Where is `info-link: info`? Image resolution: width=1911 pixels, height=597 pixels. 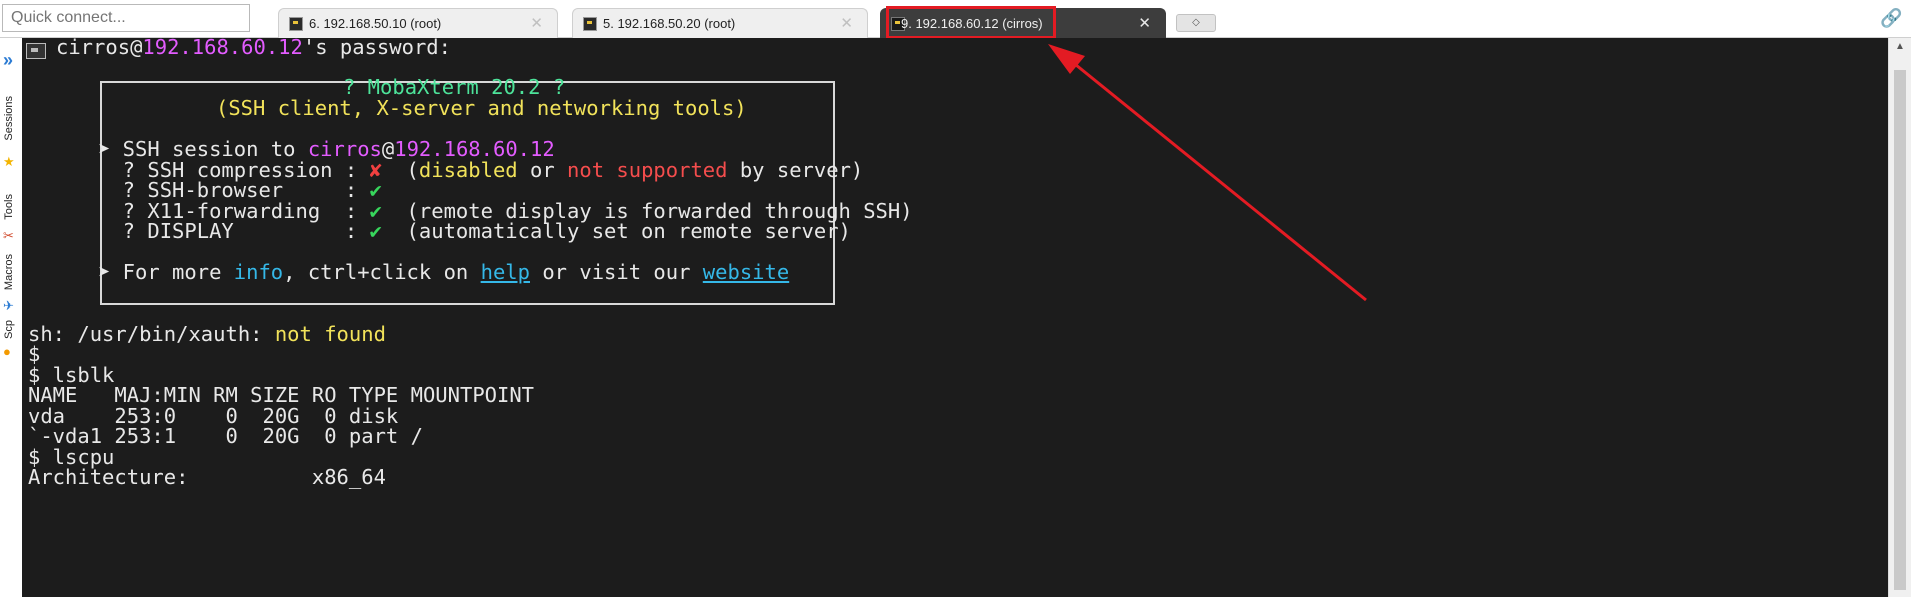
info-link: info is located at coordinates (258, 272).